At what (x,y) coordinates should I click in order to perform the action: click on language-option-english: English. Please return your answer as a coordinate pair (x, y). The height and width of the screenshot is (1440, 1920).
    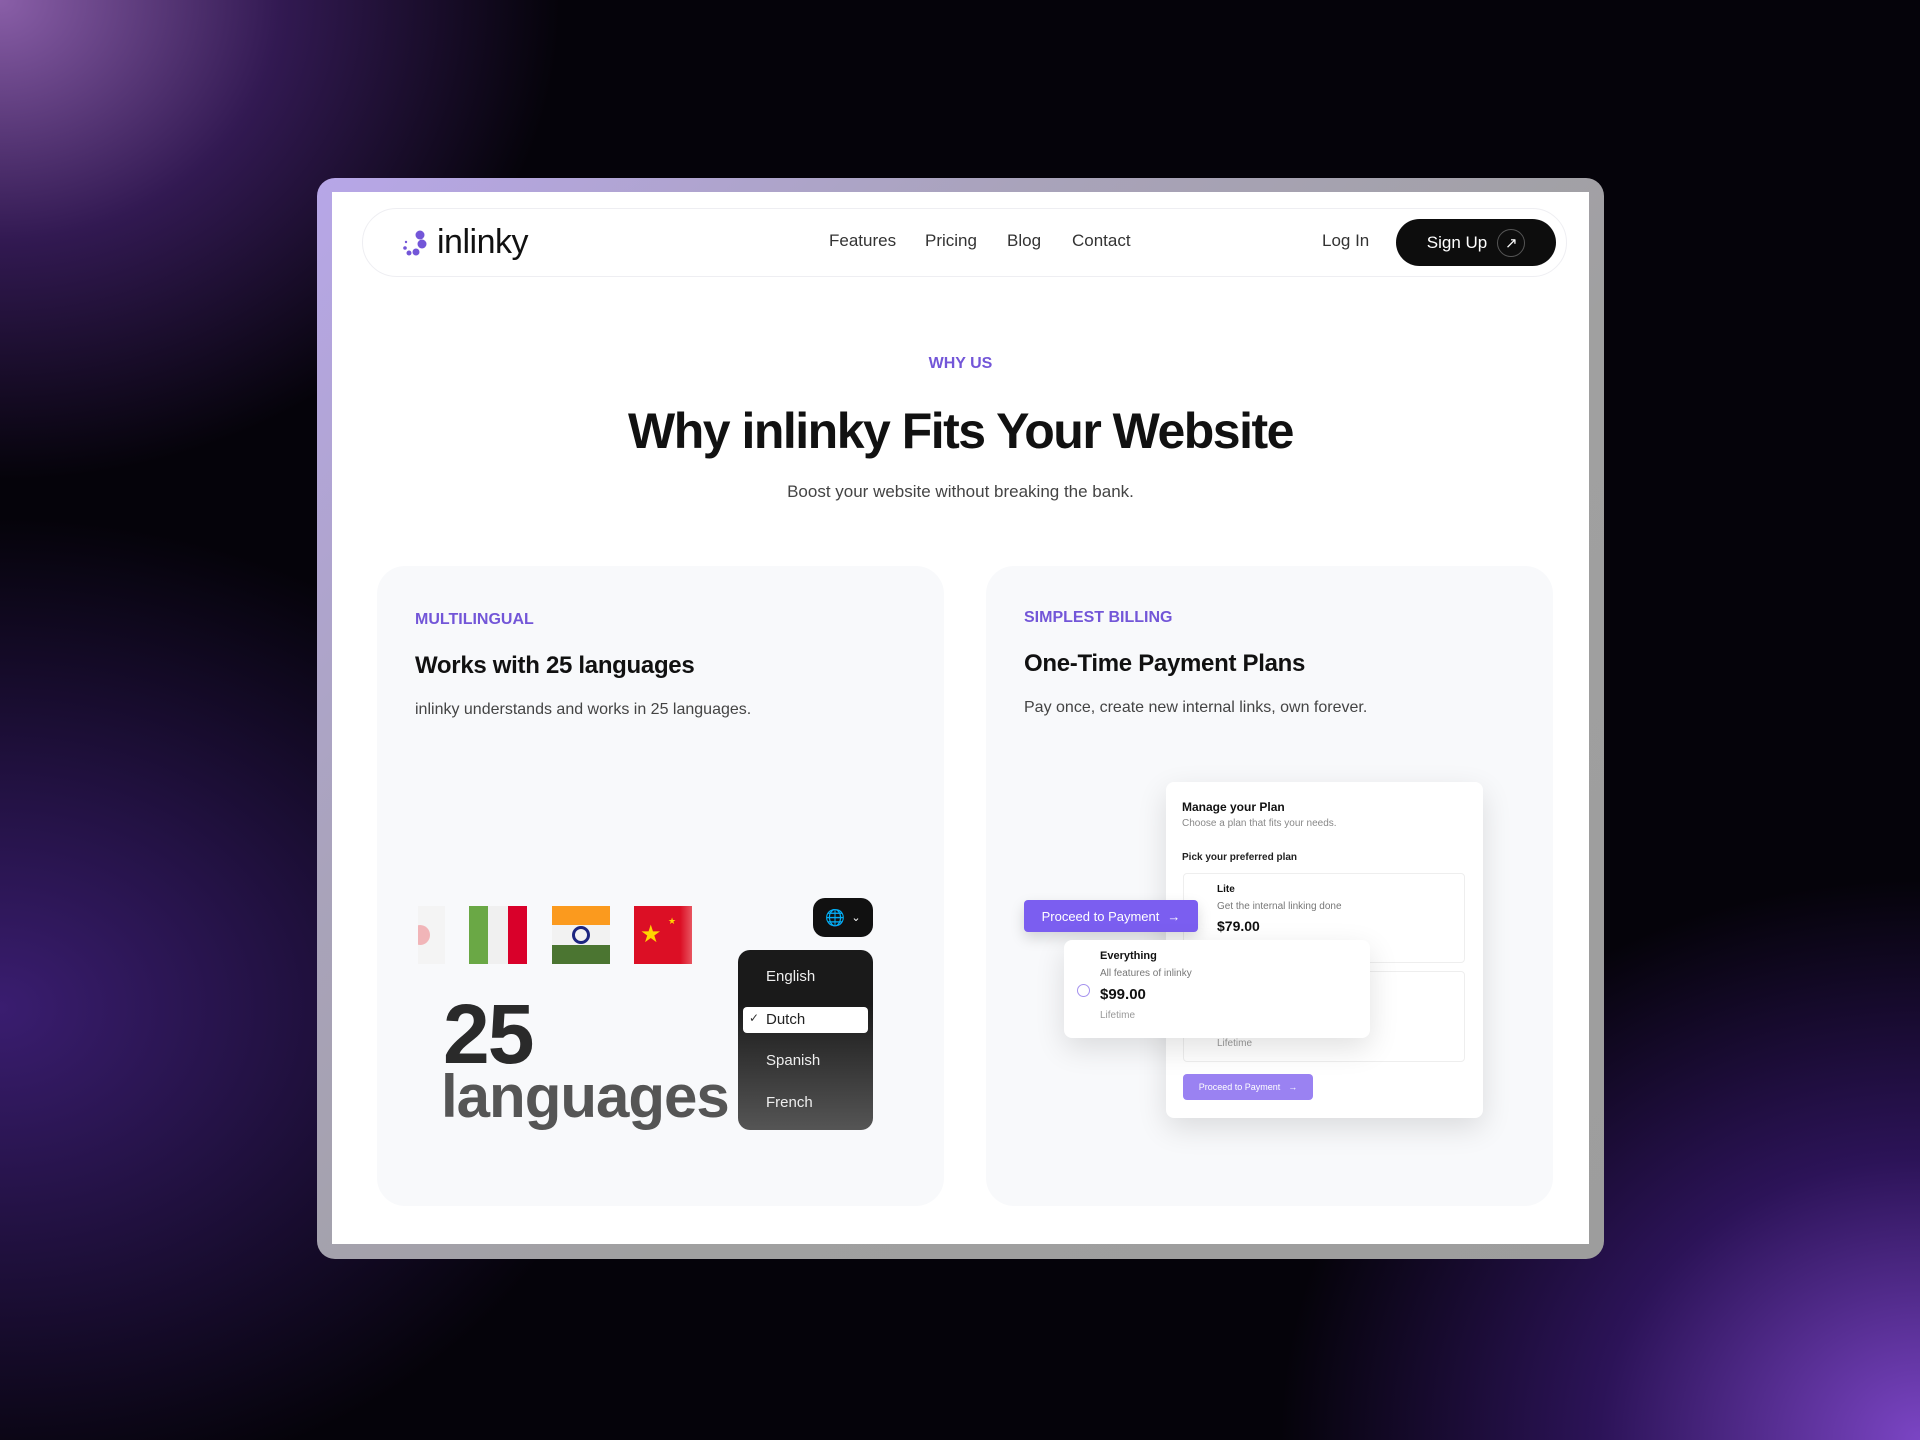
    Looking at the image, I should click on (790, 976).